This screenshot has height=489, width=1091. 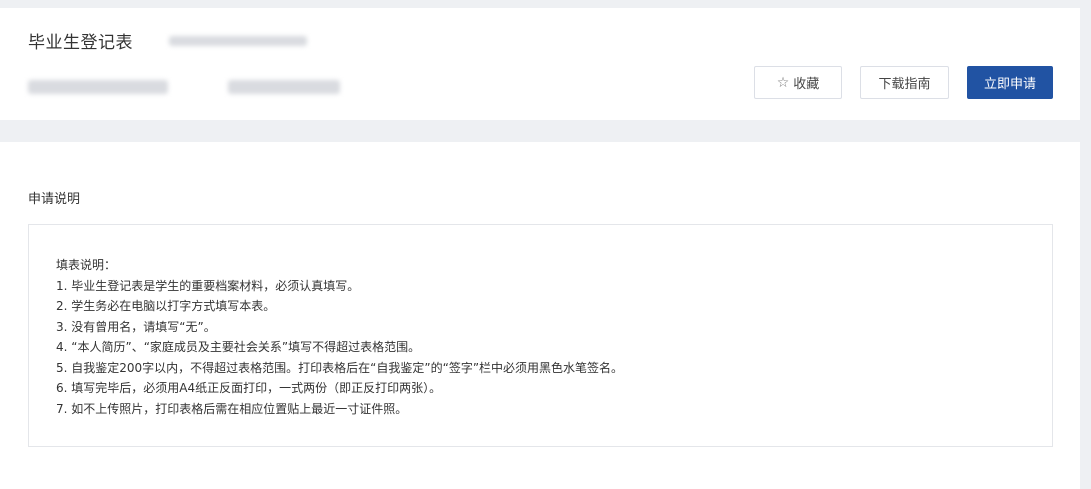 What do you see at coordinates (806, 84) in the screenshot?
I see `favorite-label: 收藏` at bounding box center [806, 84].